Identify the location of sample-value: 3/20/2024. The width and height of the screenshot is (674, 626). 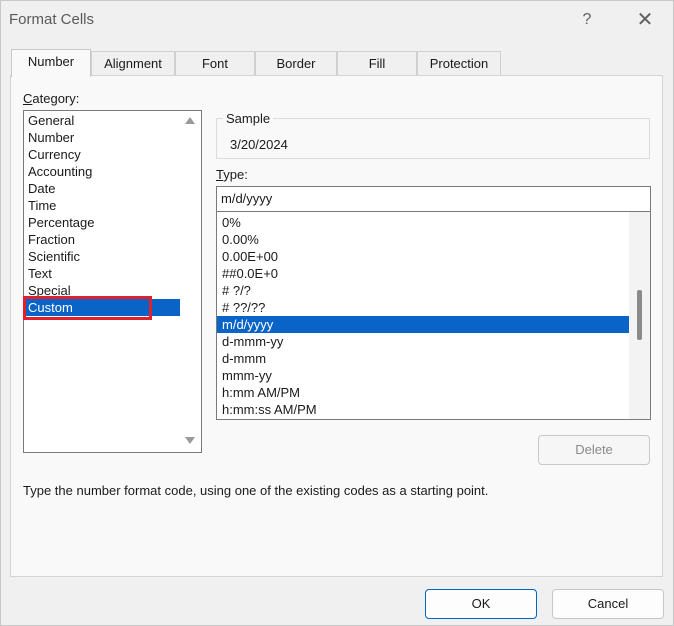
(259, 144).